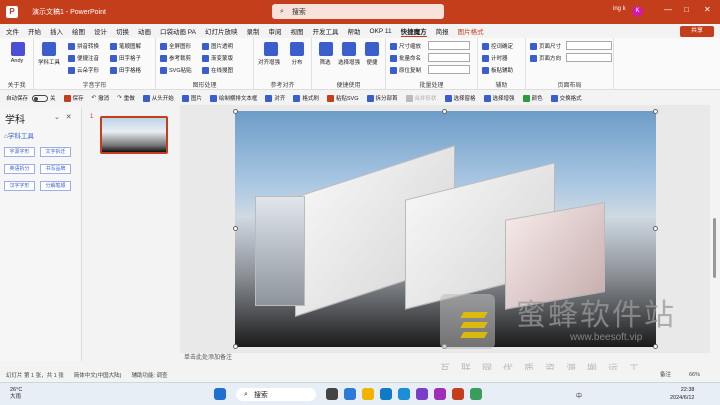 This screenshot has width=720, height=405. Describe the element at coordinates (217, 58) in the screenshot. I see `gradient-mask-button: 渐变蒙版` at that location.